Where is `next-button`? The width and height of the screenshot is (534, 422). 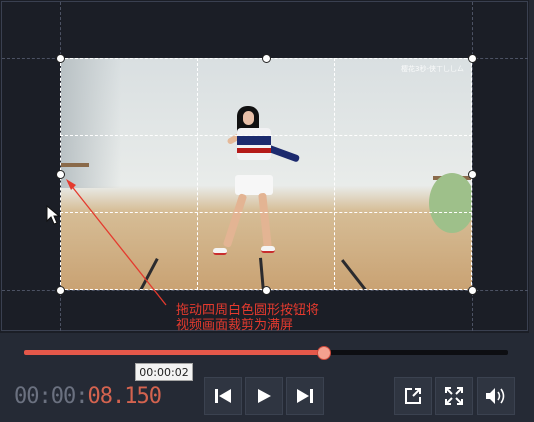 next-button is located at coordinates (305, 396).